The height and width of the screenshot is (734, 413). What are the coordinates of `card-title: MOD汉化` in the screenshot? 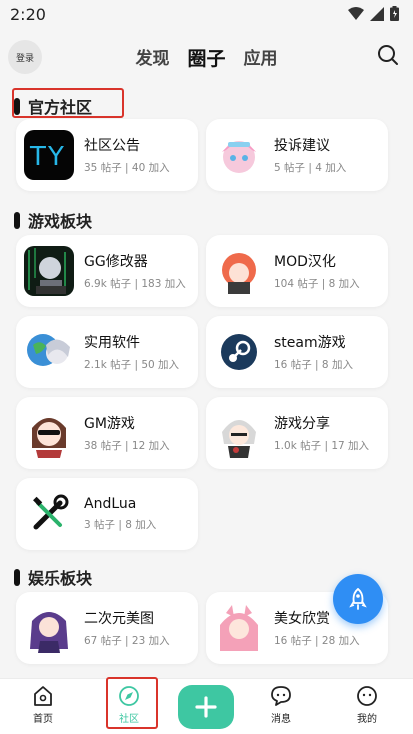 It's located at (305, 262).